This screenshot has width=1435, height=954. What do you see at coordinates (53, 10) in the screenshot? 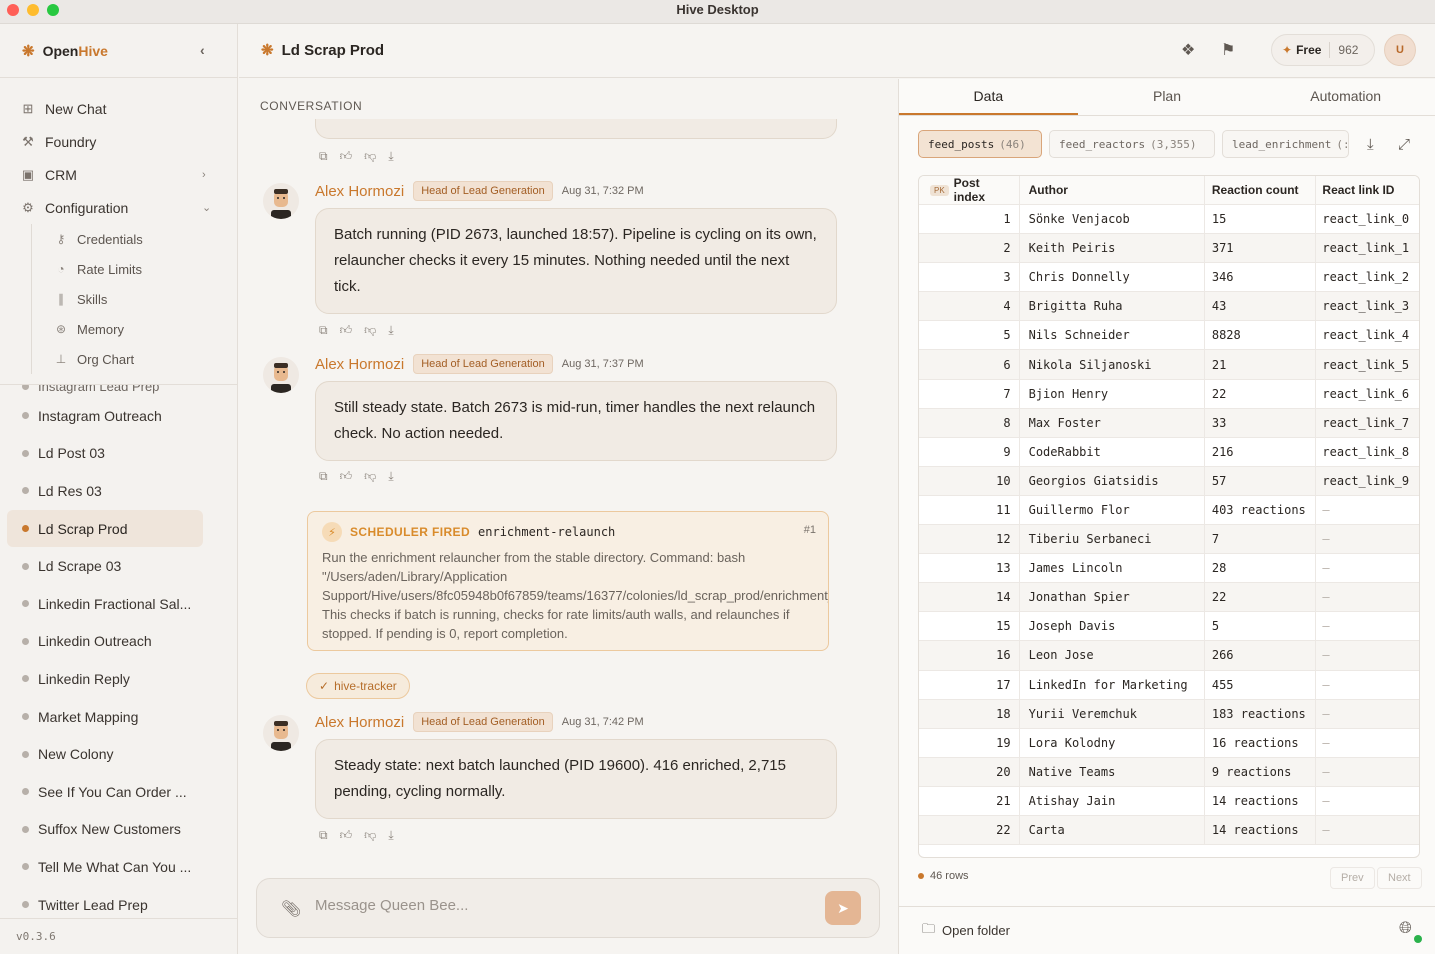
I see `zoom-window-button` at bounding box center [53, 10].